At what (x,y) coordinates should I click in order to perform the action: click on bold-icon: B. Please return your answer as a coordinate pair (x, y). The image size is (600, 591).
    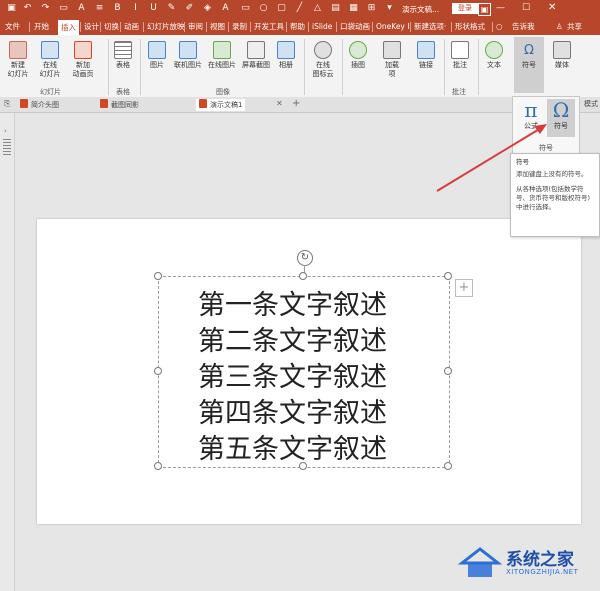
    Looking at the image, I should click on (117, 8).